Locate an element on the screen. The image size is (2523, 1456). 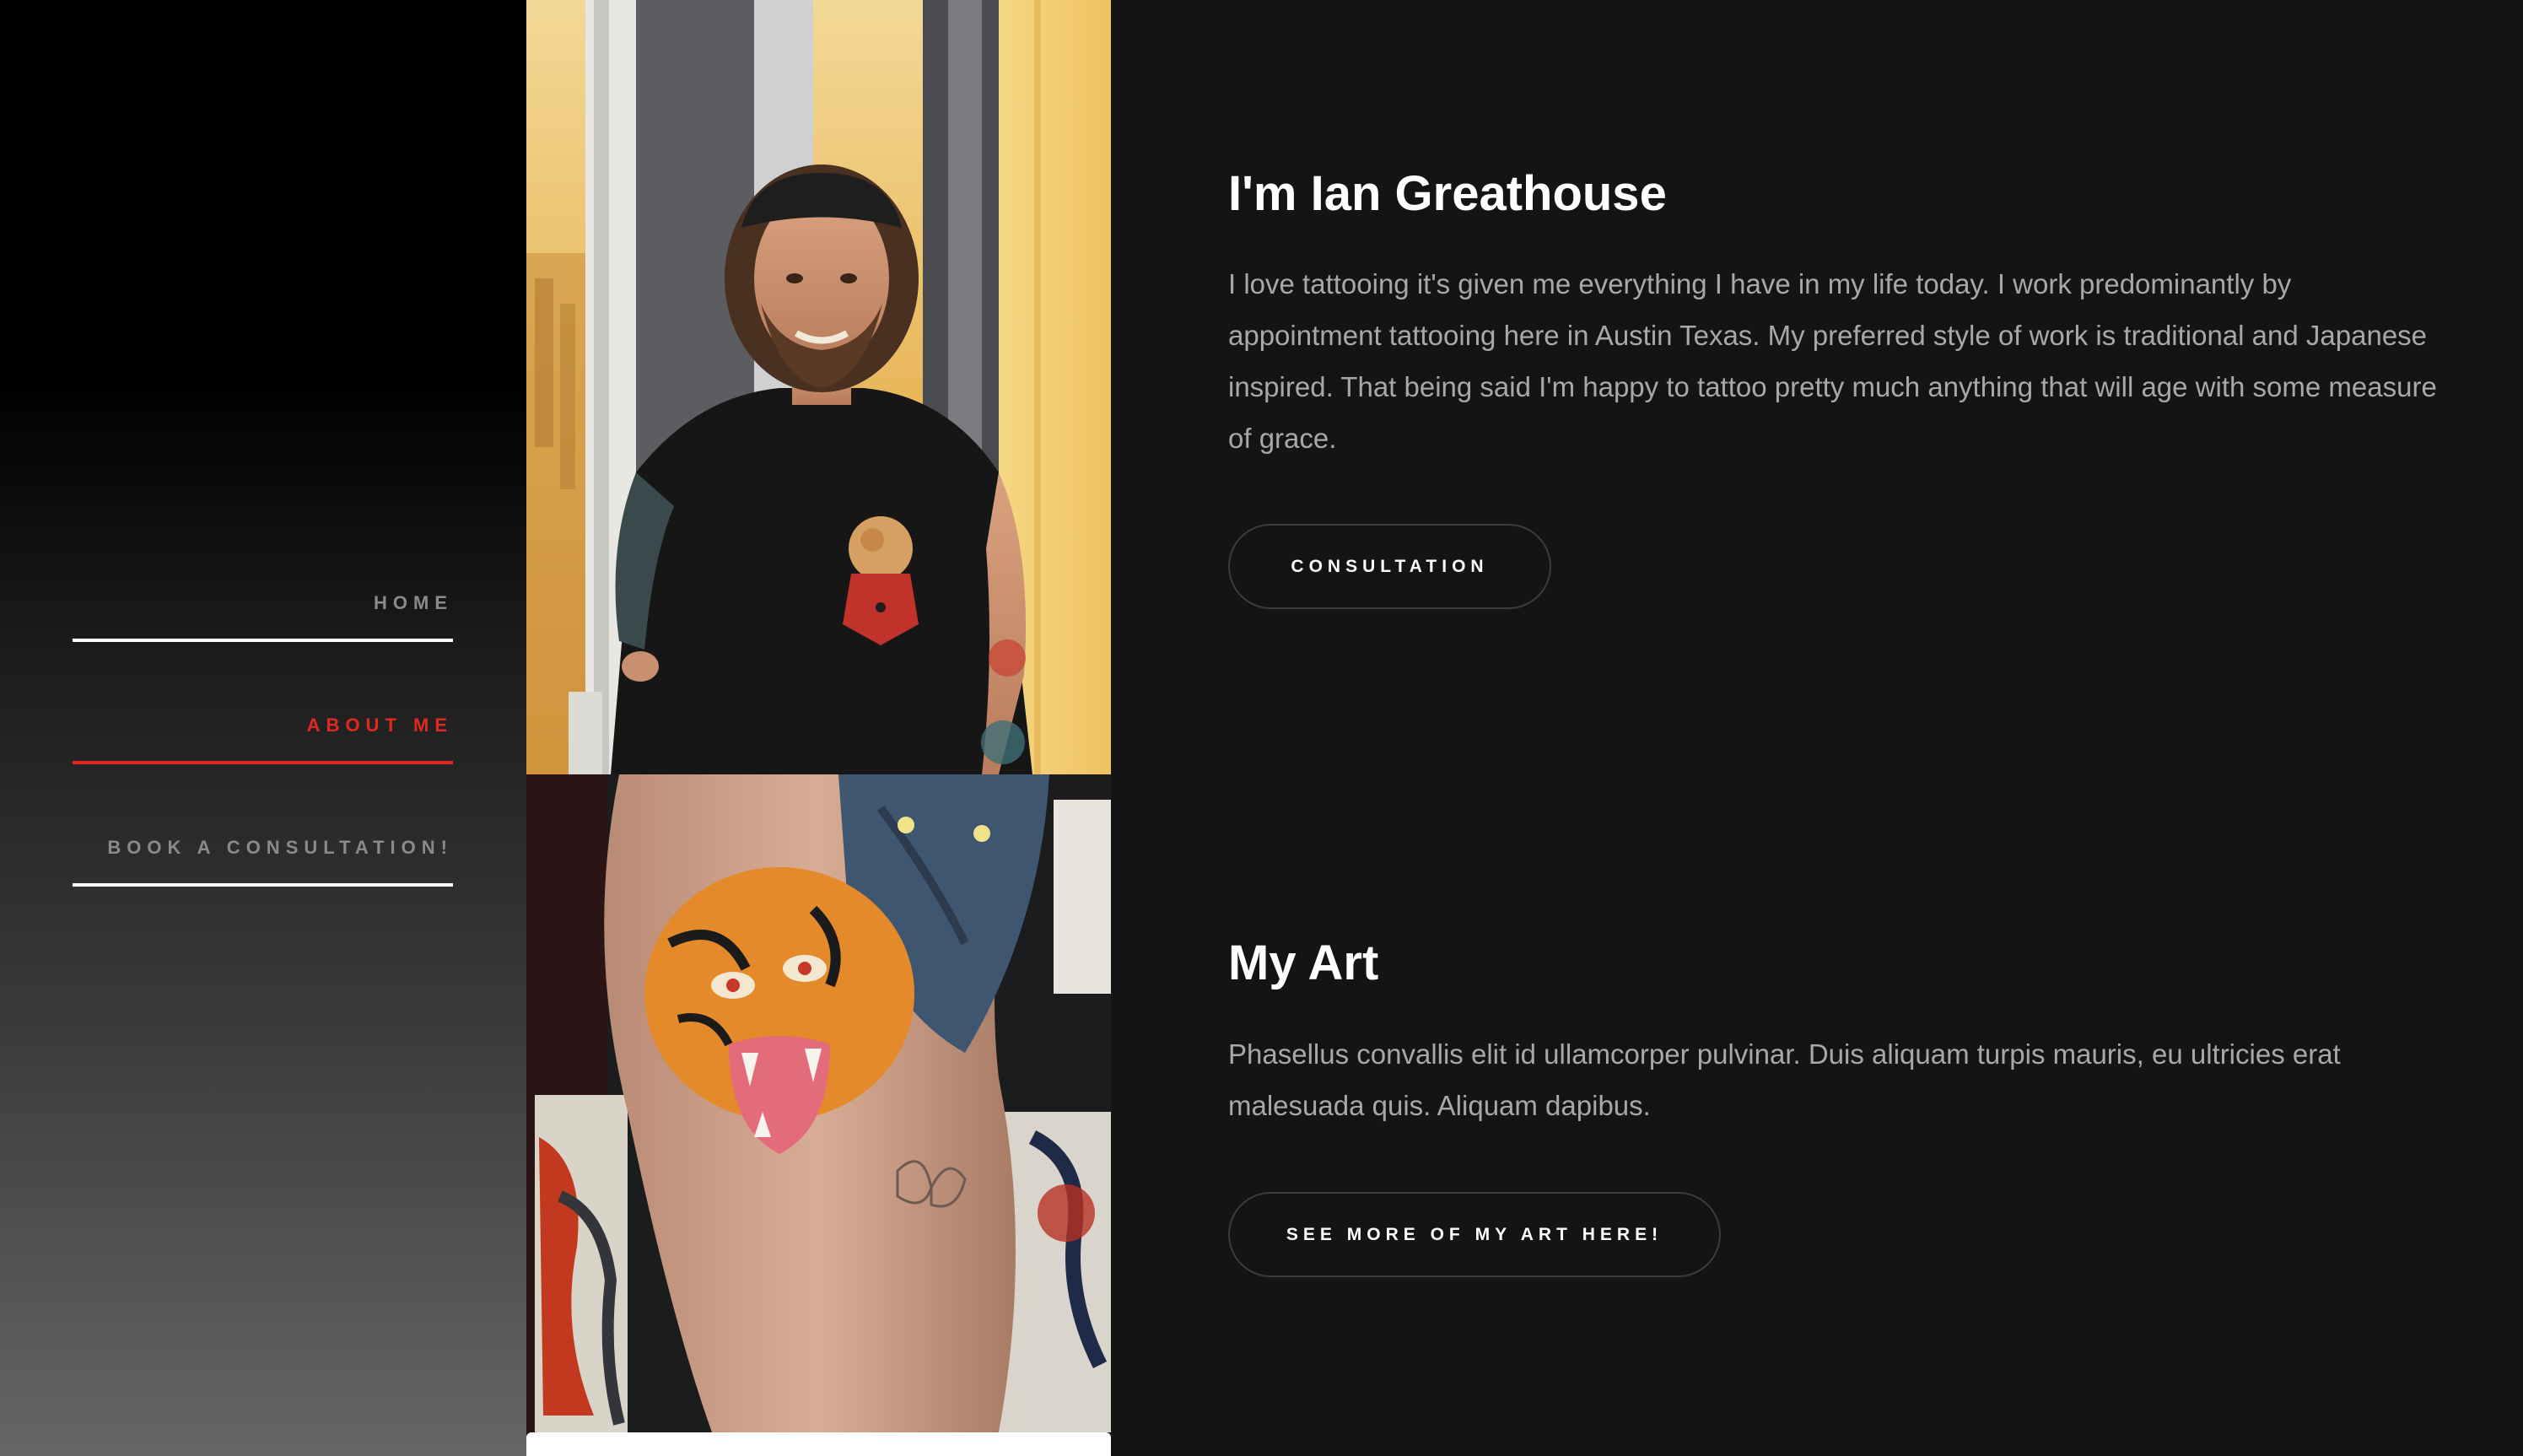
nav-item-label: ABOUT ME is located at coordinates (379, 726).